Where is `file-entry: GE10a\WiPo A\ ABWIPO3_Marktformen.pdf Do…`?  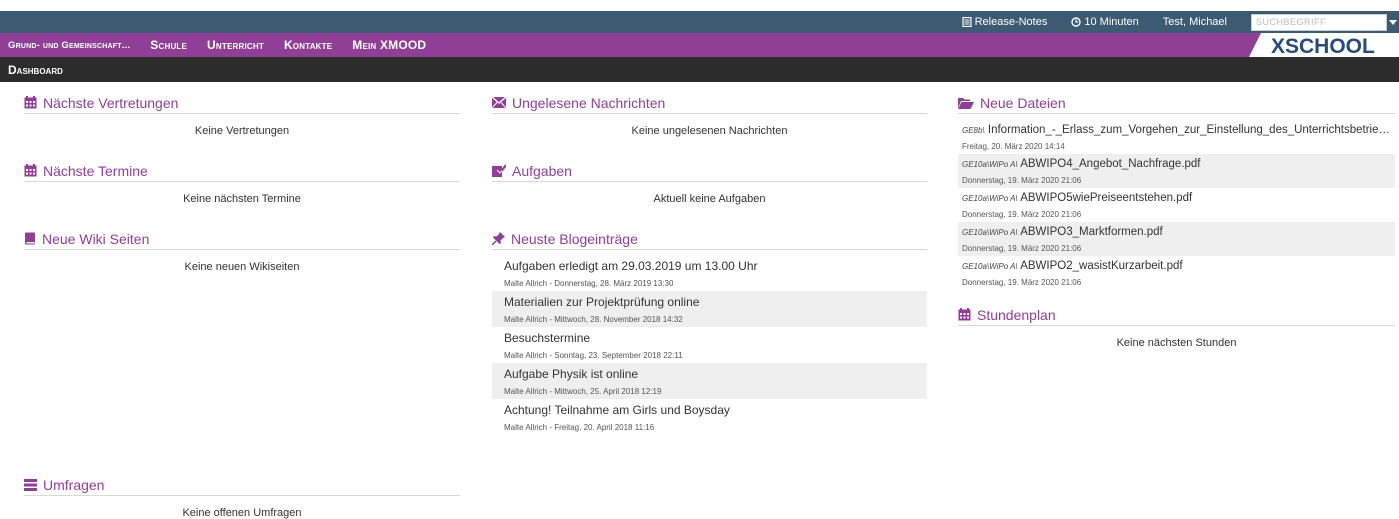 file-entry: GE10a\WiPo A\ ABWIPO3_Marktformen.pdf Do… is located at coordinates (1176, 239).